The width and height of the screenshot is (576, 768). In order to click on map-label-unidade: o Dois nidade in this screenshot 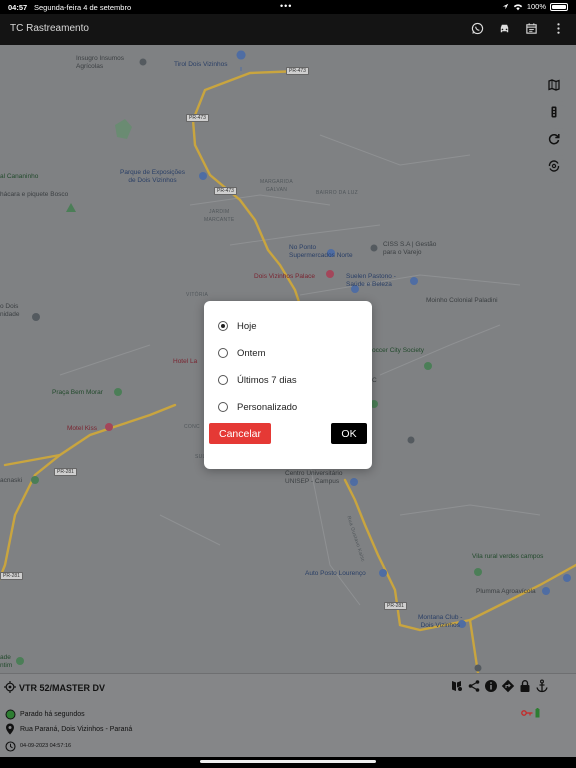, I will do `click(10, 310)`.